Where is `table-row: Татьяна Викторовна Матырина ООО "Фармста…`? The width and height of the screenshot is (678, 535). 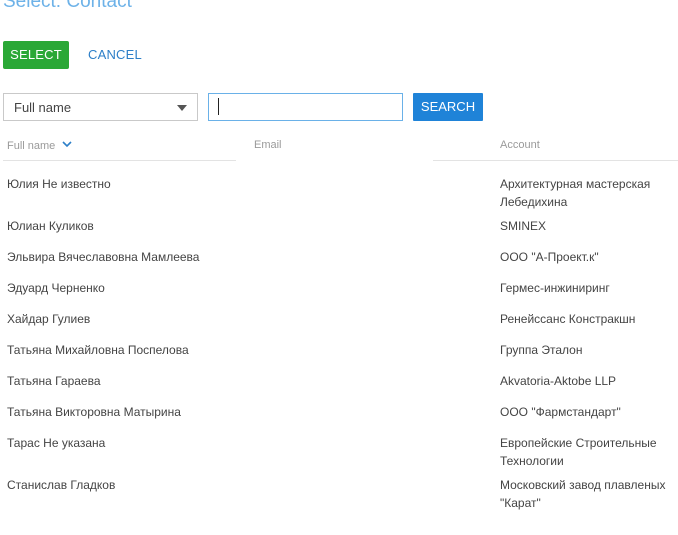 table-row: Татьяна Викторовна Матырина ООО "Фармста… is located at coordinates (339, 405).